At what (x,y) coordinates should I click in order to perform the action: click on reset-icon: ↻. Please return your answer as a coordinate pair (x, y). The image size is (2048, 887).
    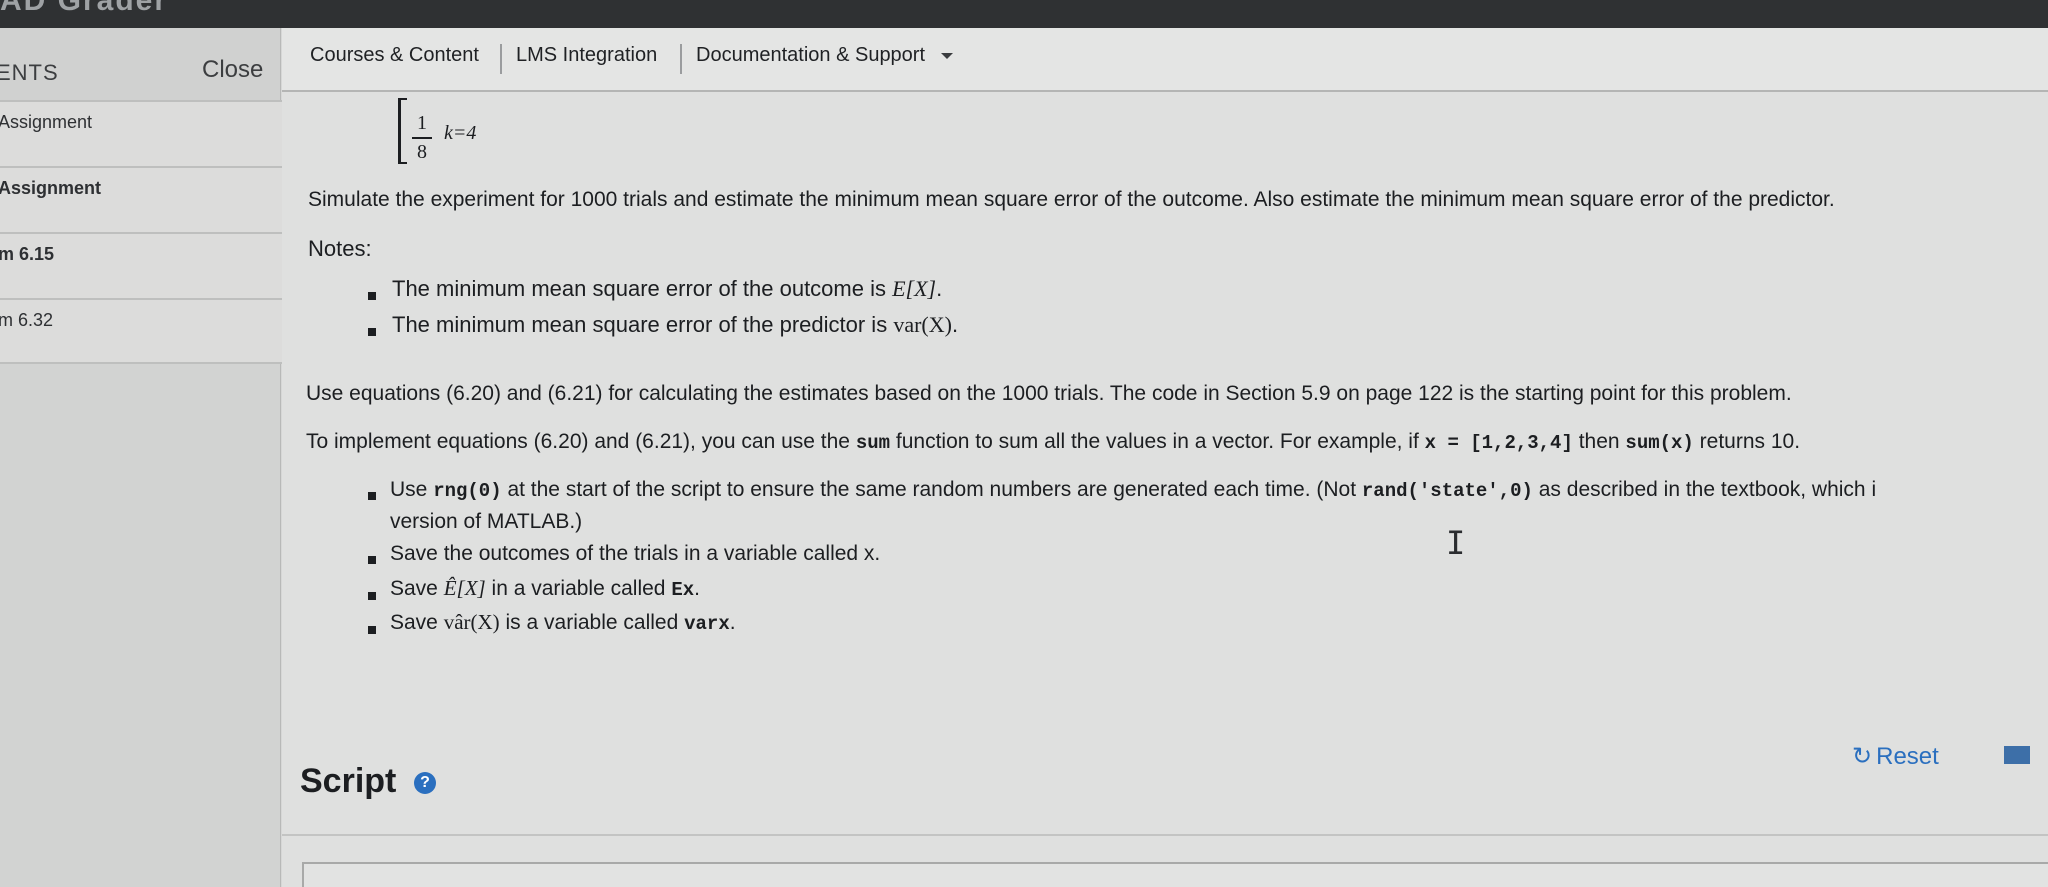
    Looking at the image, I should click on (1862, 756).